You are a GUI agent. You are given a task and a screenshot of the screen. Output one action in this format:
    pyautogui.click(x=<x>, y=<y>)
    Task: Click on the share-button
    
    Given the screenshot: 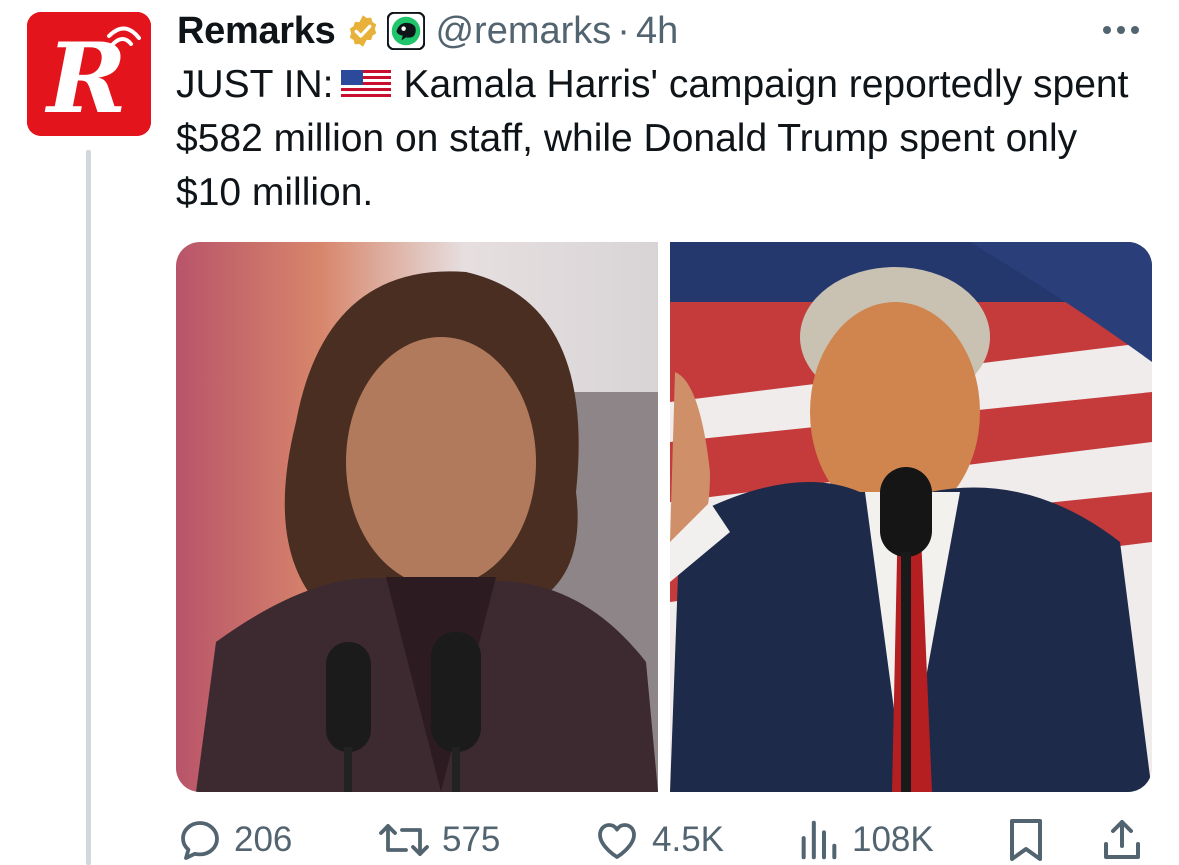 What is the action you would take?
    pyautogui.click(x=1122, y=838)
    